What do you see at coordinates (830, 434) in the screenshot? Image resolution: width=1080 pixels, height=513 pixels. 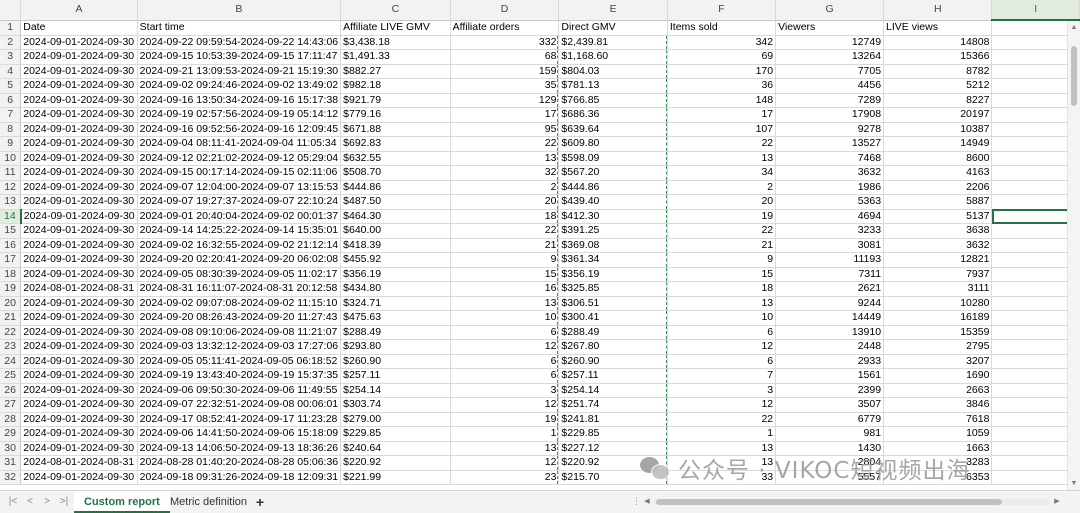 I see `table-cell: 981` at bounding box center [830, 434].